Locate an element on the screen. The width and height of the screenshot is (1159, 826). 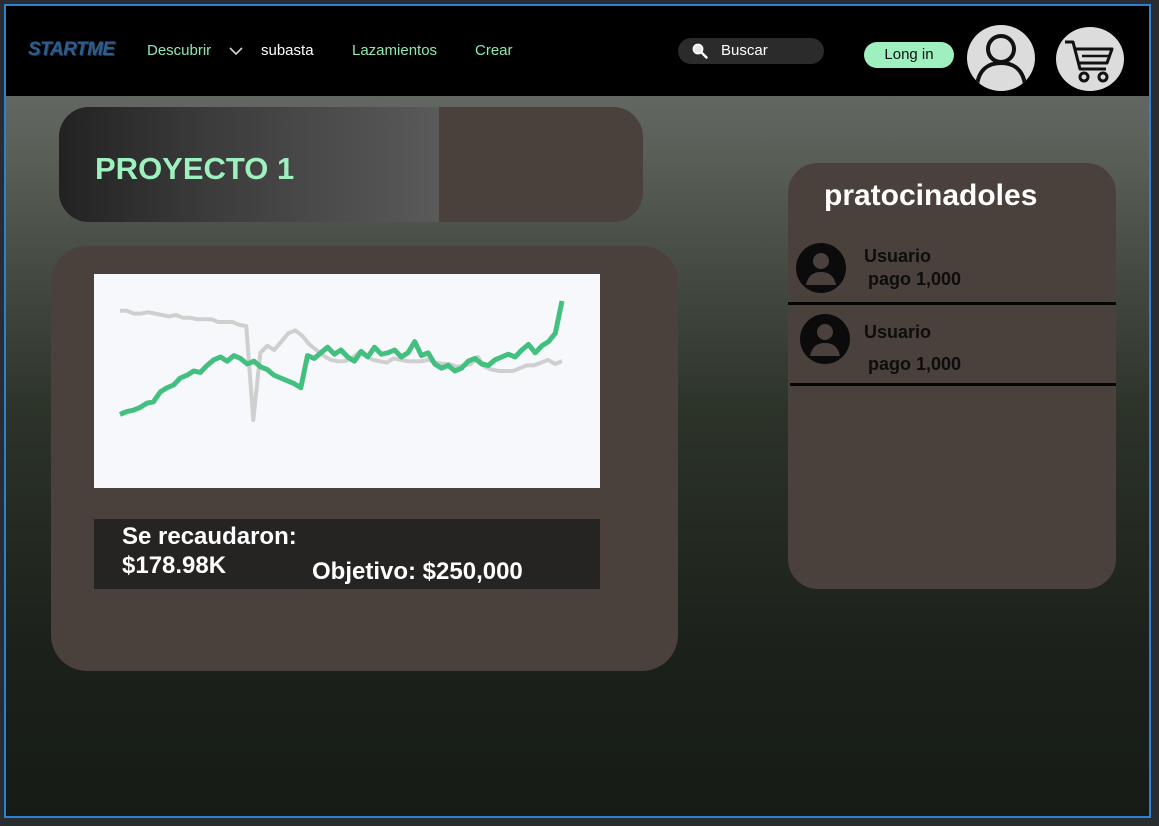
project-title: PROYECTO 1 is located at coordinates (195, 168).